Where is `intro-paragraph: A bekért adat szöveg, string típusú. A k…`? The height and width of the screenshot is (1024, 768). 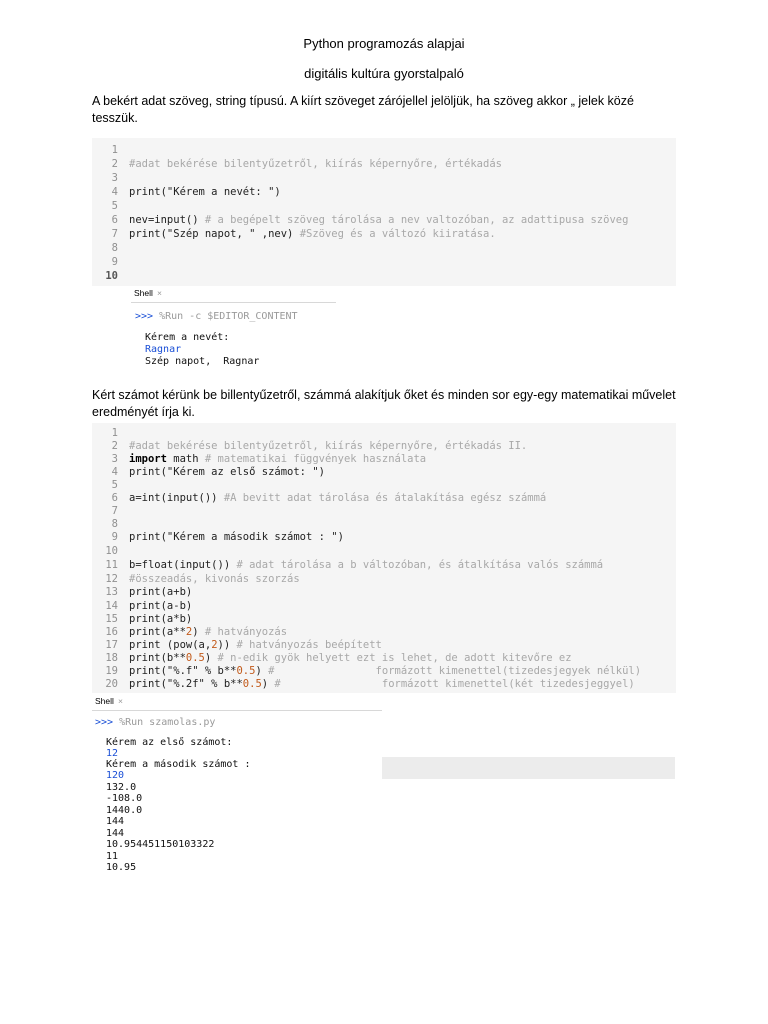
intro-paragraph: A bekért adat szöveg, string típusú. A k… is located at coordinates (363, 109).